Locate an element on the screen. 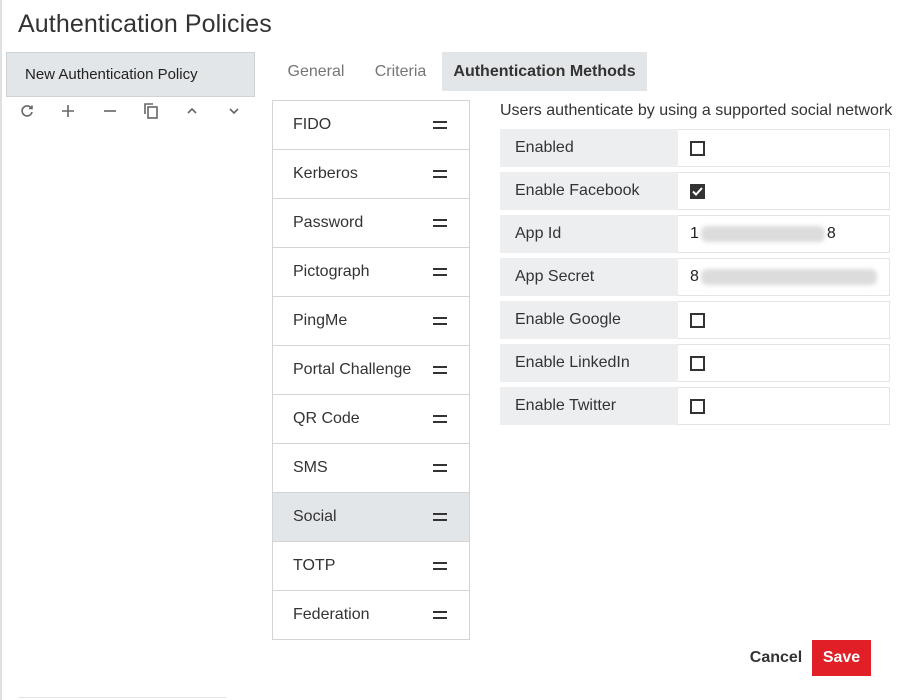  method-label: TOTP is located at coordinates (314, 565).